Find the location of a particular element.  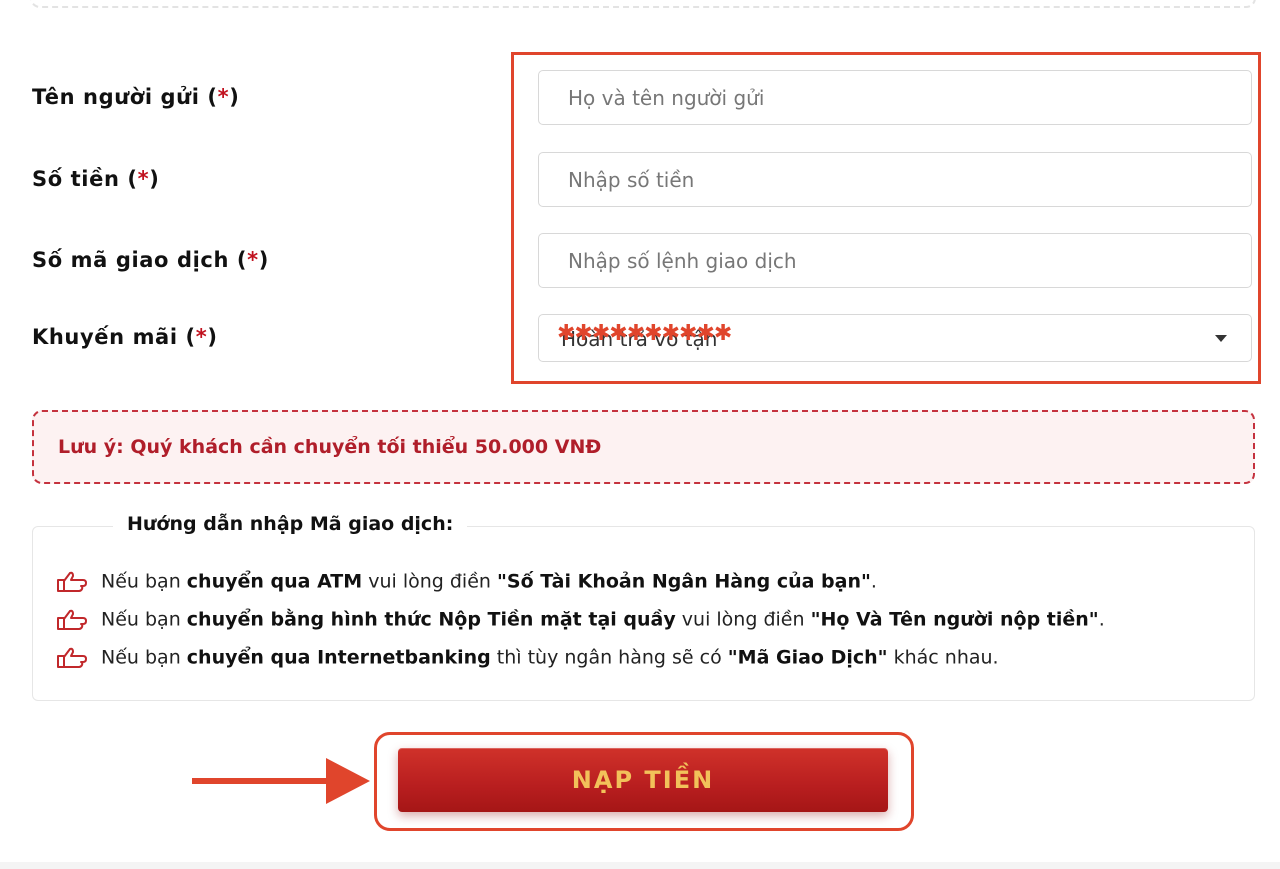

guide-emphasis: chuyển qua ATM is located at coordinates (274, 581).